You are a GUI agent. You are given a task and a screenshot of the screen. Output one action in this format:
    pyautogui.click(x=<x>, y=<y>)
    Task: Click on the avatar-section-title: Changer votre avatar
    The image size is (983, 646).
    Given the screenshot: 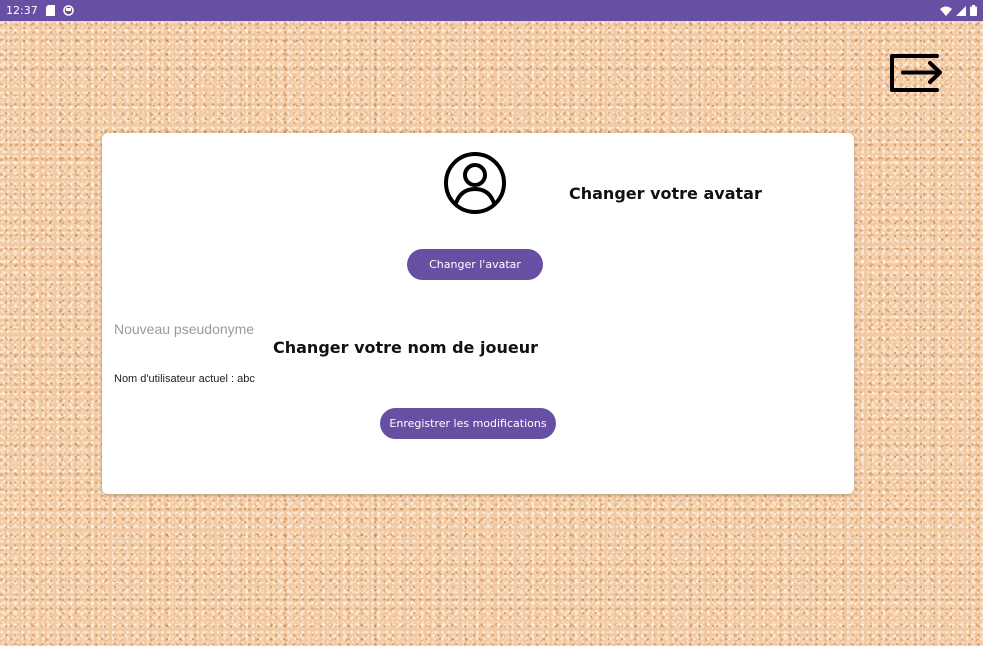 What is the action you would take?
    pyautogui.click(x=665, y=193)
    